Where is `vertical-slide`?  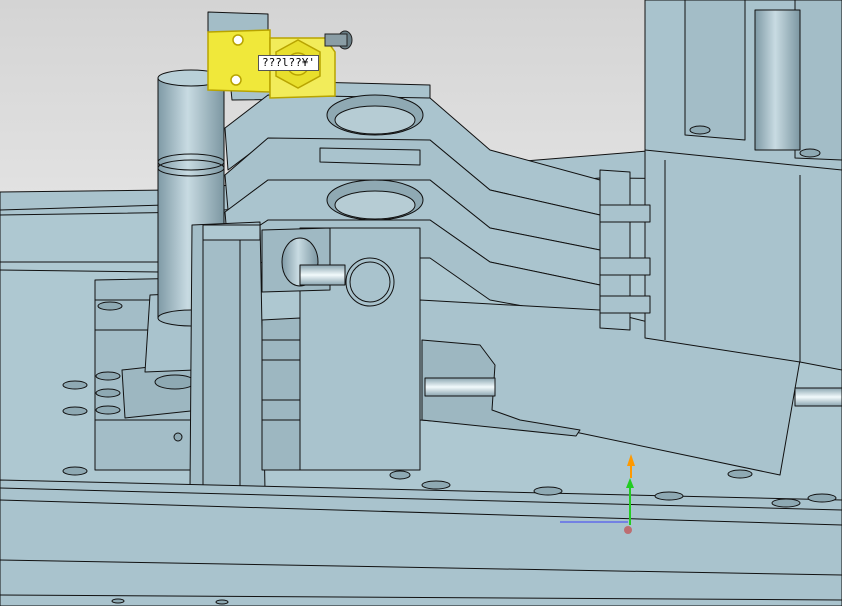
vertical-slide is located at coordinates (227, 356).